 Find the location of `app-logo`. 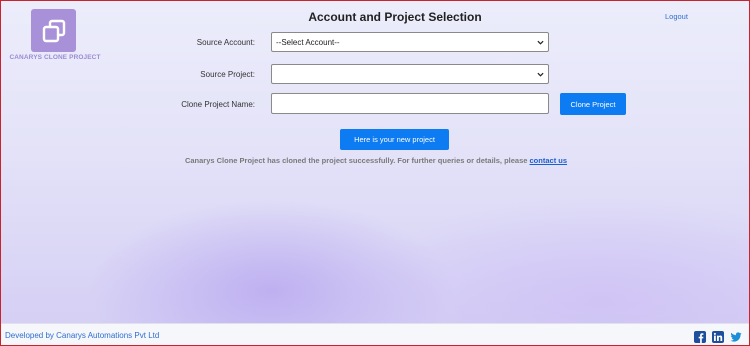

app-logo is located at coordinates (53, 30).